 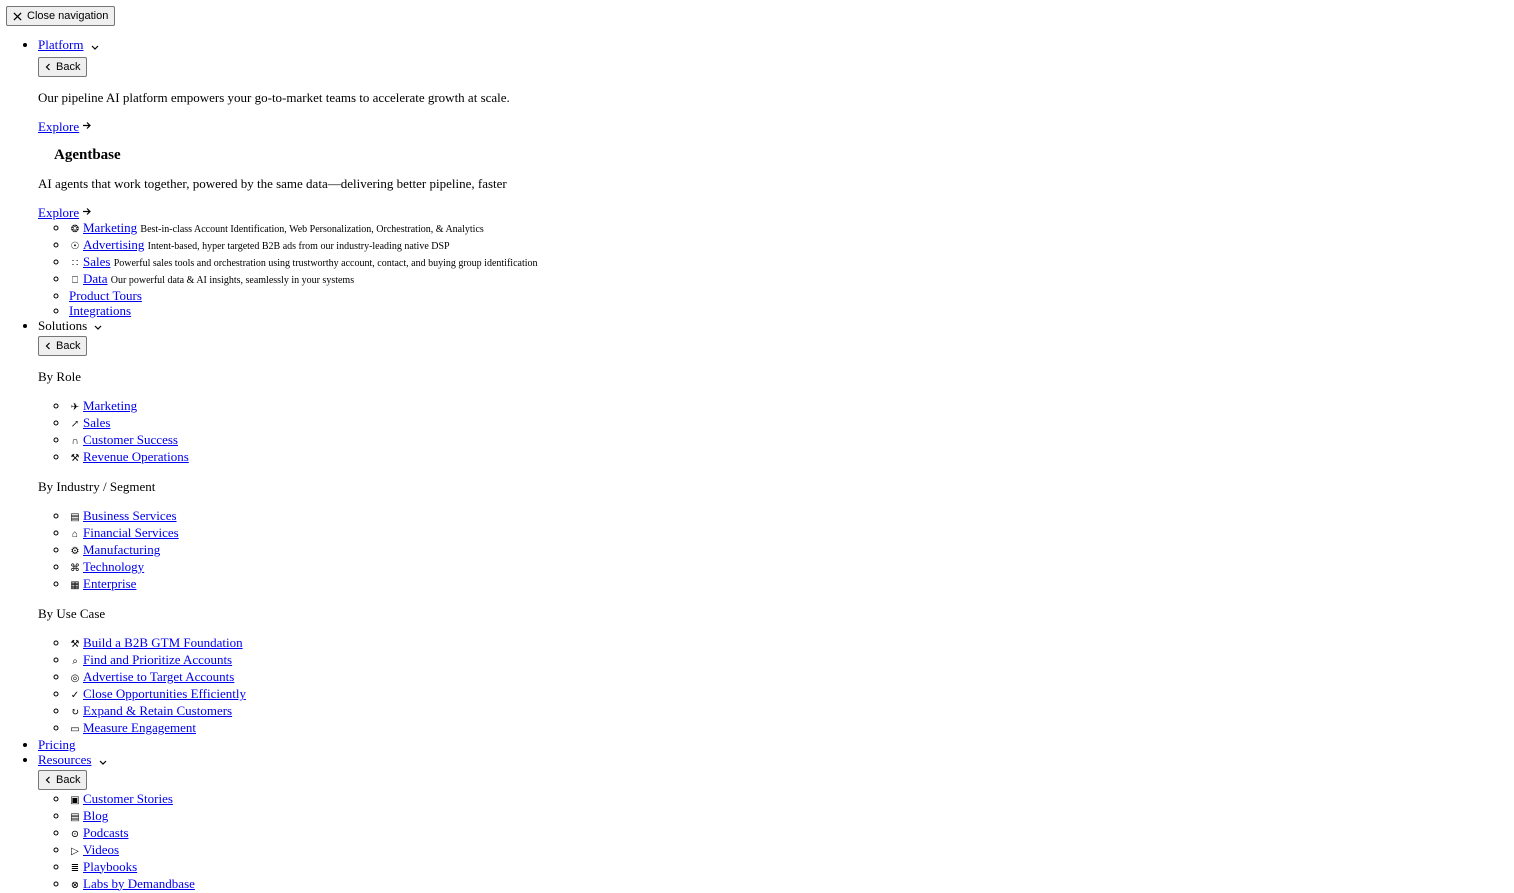 I want to click on role-marketing-link: Marketing, so click(x=110, y=405).